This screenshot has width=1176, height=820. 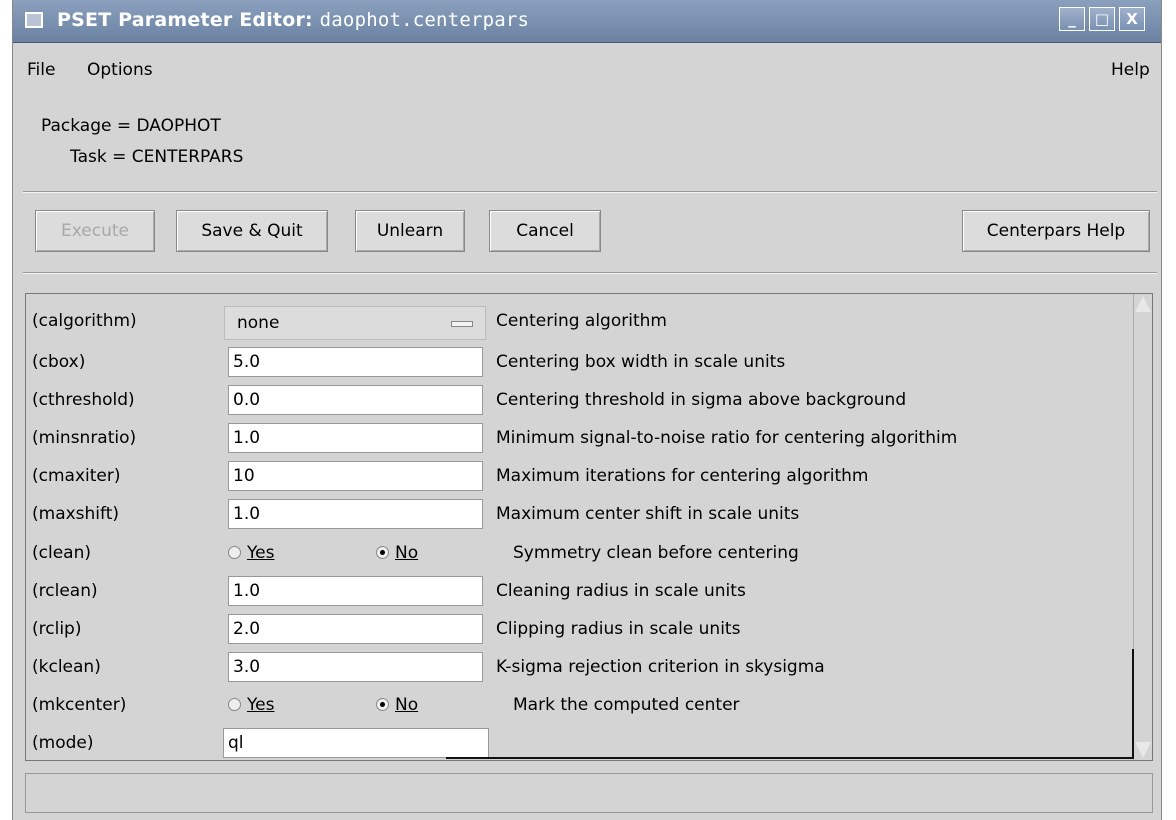 What do you see at coordinates (355, 476) in the screenshot?
I see `cmaxiter-input: 10` at bounding box center [355, 476].